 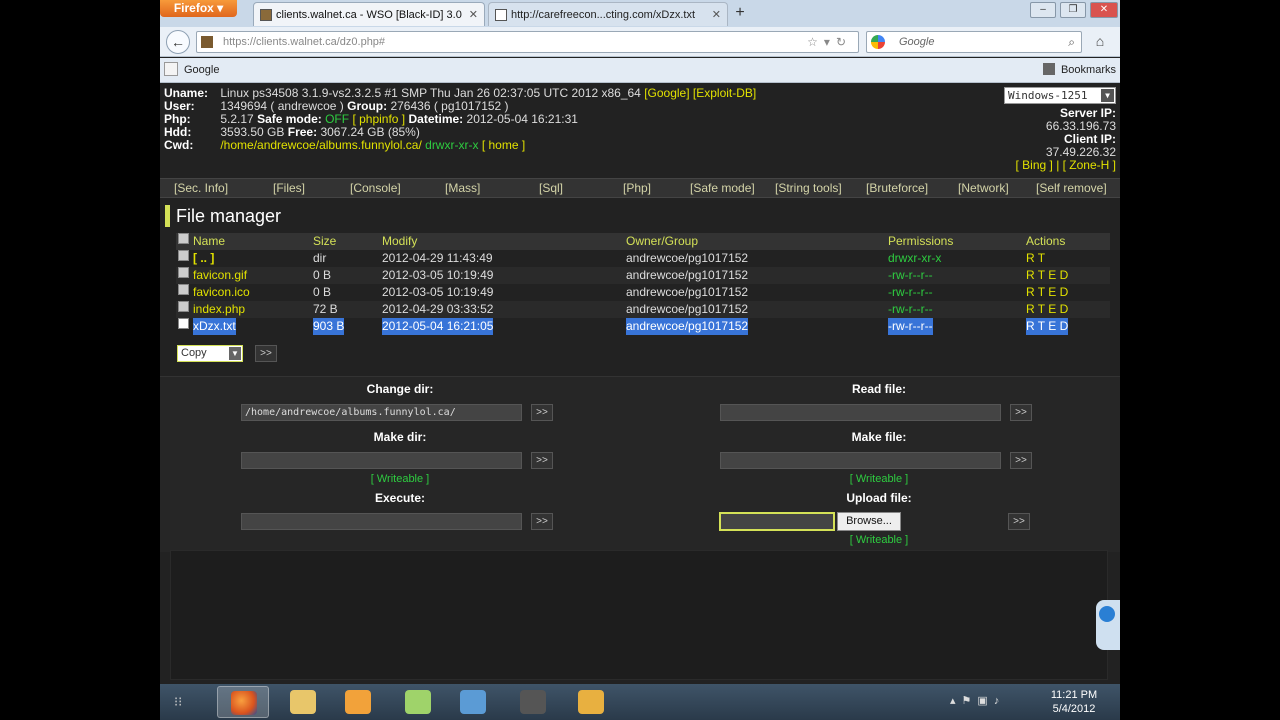 What do you see at coordinates (637, 188) in the screenshot?
I see `menu-php: [Php]` at bounding box center [637, 188].